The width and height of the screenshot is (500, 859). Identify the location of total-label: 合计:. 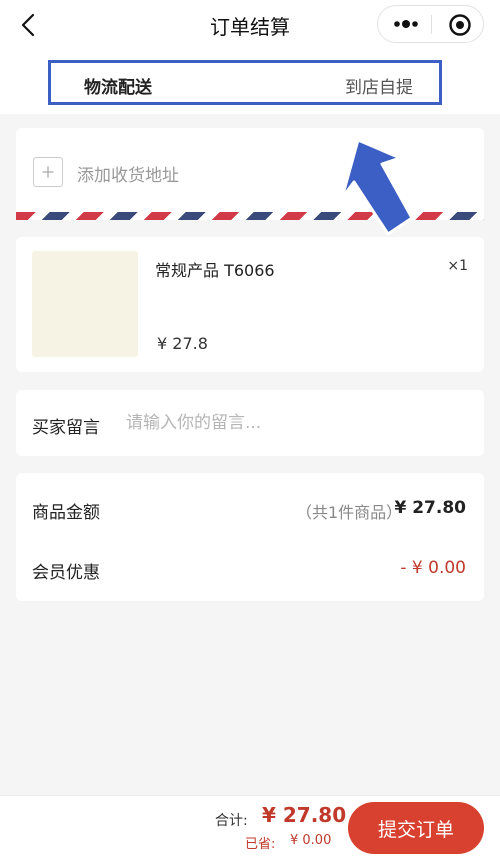
(231, 821).